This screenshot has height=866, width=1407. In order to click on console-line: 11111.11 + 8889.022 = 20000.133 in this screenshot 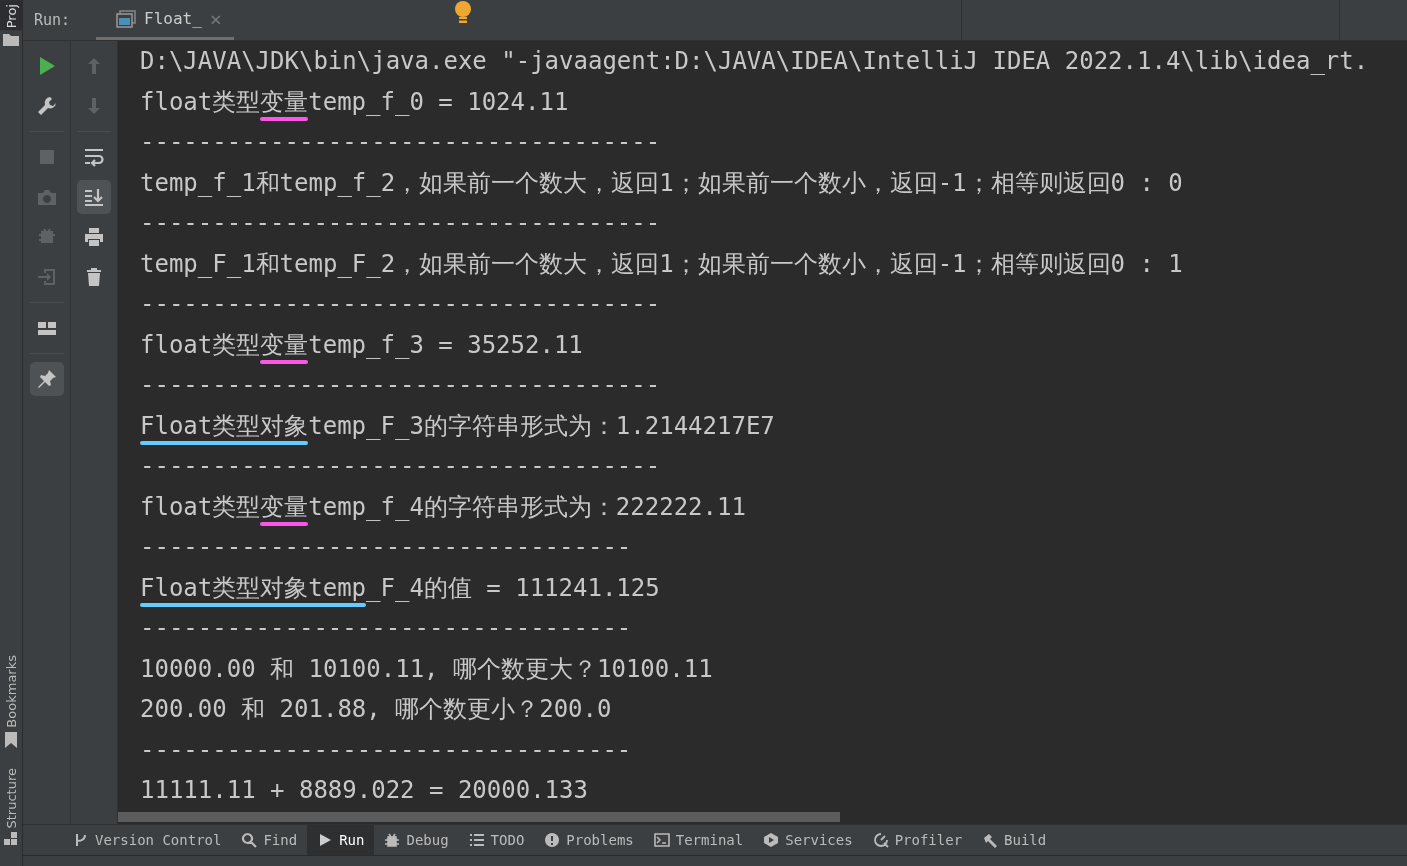, I will do `click(364, 790)`.